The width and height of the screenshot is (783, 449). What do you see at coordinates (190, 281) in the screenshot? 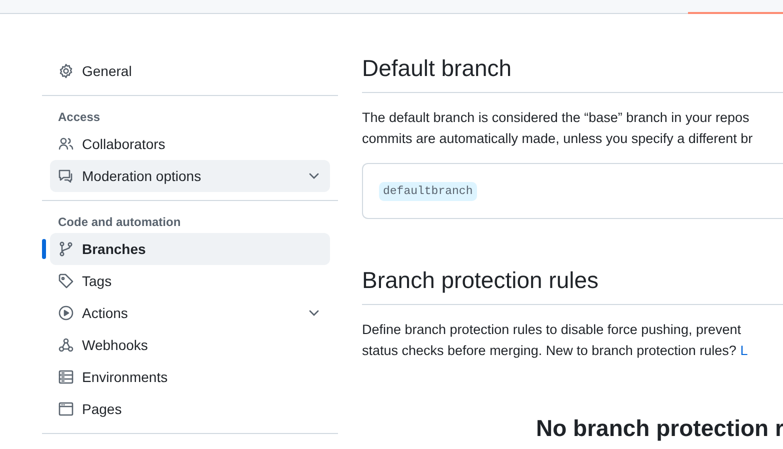
I see `sidebar-item: Tags` at bounding box center [190, 281].